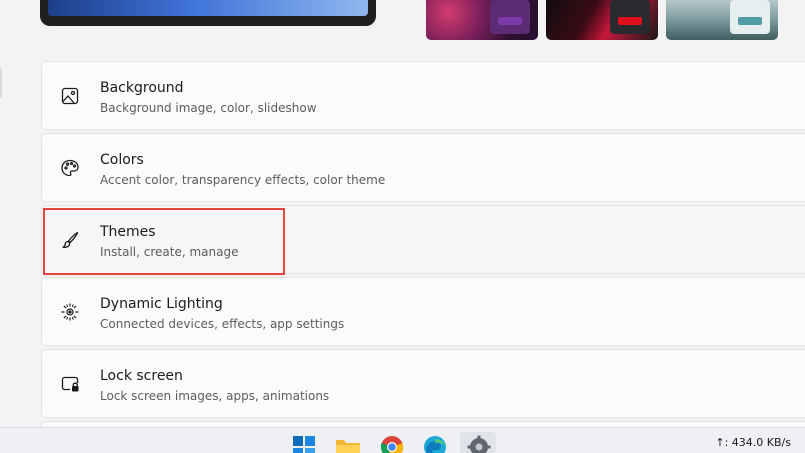  Describe the element at coordinates (208, 8) in the screenshot. I see `desktop-preview-wallpaper` at that location.